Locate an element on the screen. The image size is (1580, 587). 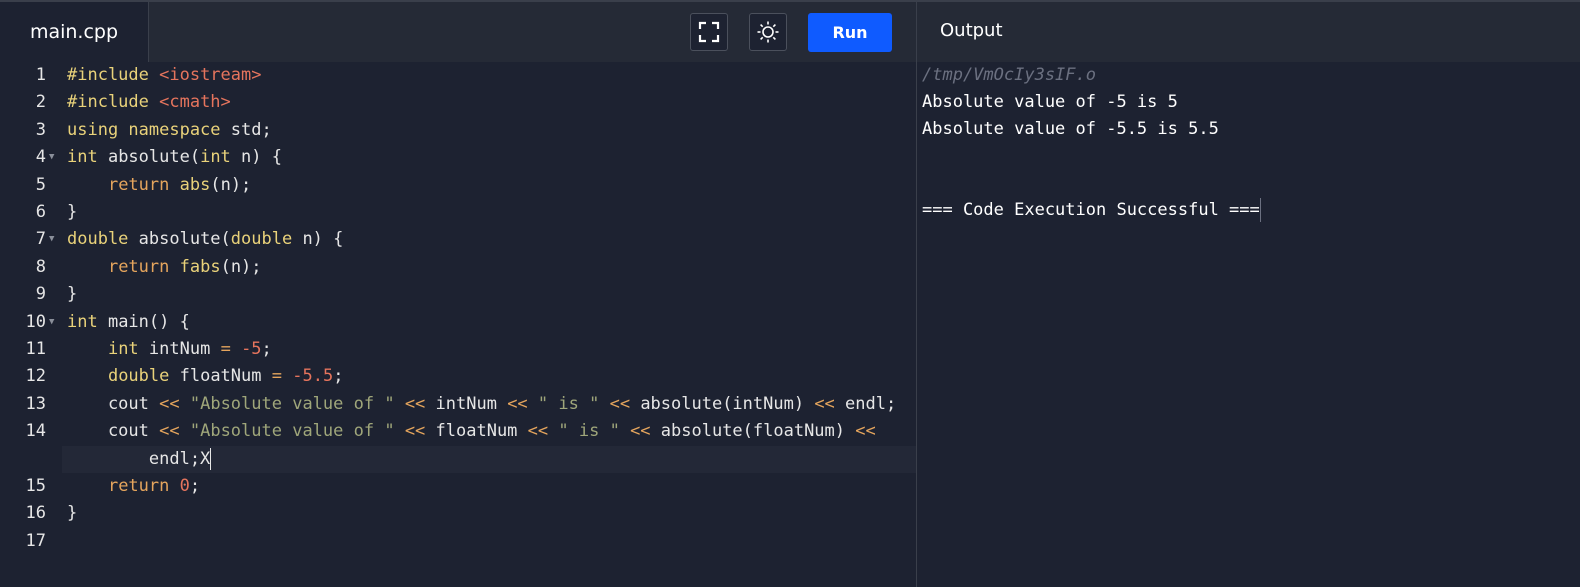
code-line: 5 return abs(n); is located at coordinates (458, 185).